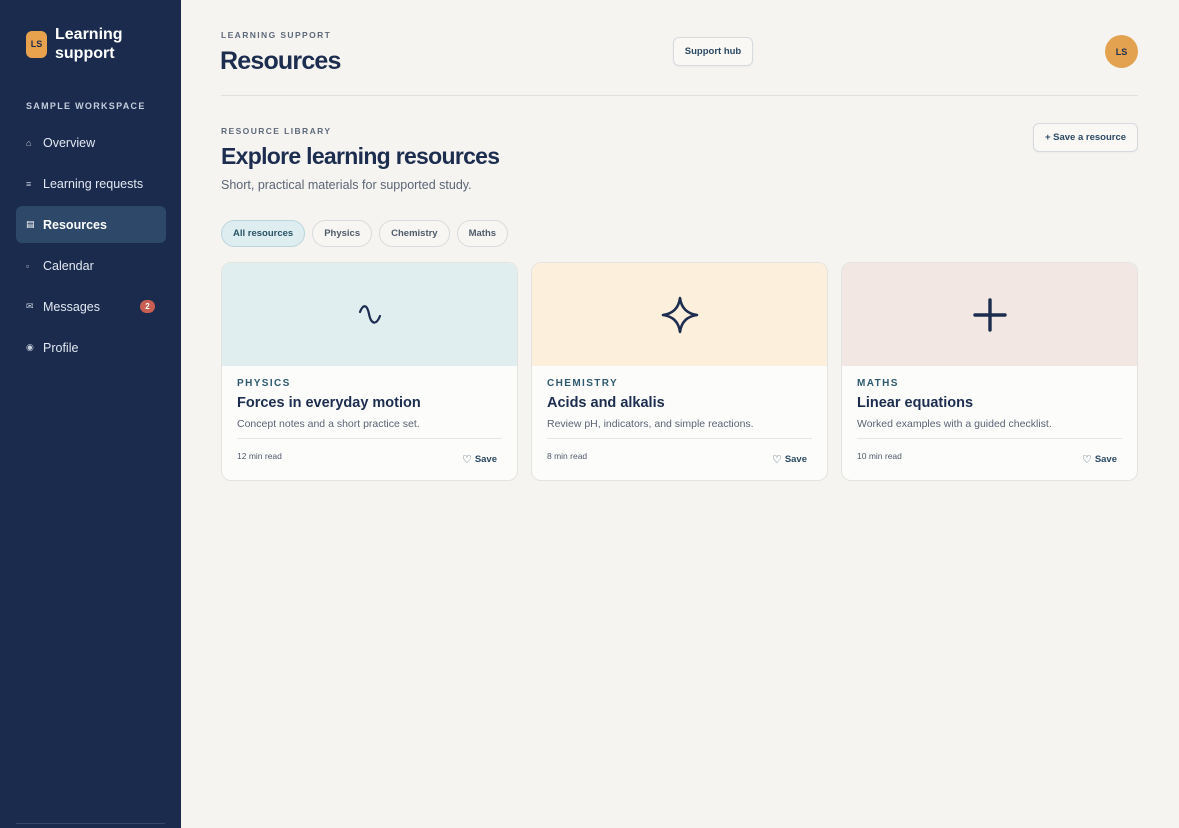  Describe the element at coordinates (954, 424) in the screenshot. I see `card-description: Worked examples with a guided checklist.` at that location.